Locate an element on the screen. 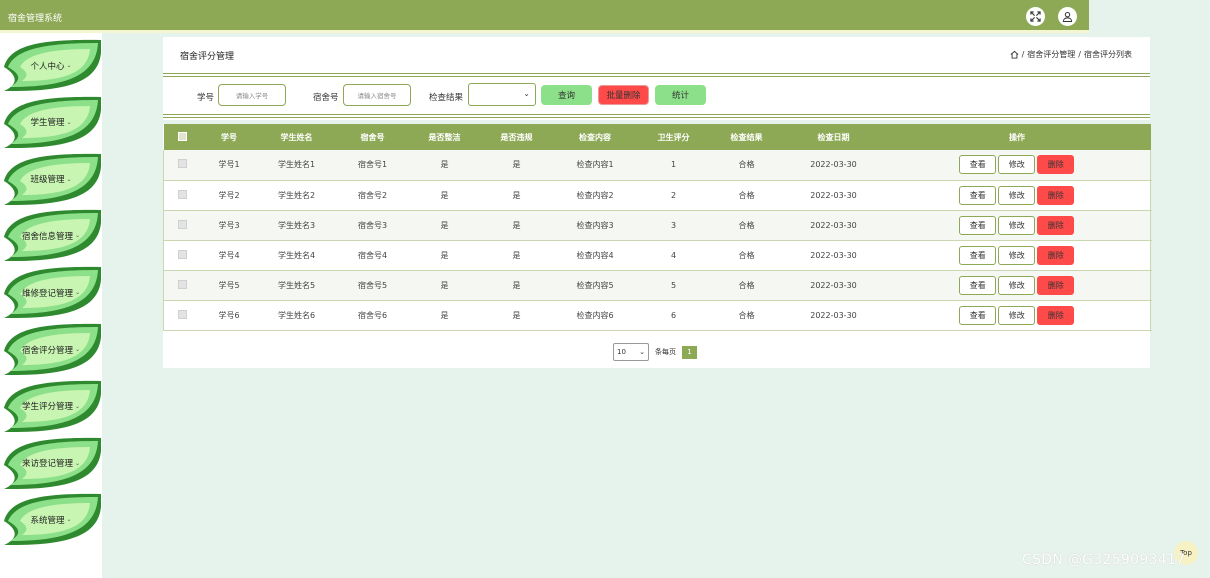 The width and height of the screenshot is (1210, 578). table-row: 学号6 学生姓名6 宿舍号6 是 是 检查内容6 6 合格 2022-03-30 查看 修改 删除 is located at coordinates (657, 315).